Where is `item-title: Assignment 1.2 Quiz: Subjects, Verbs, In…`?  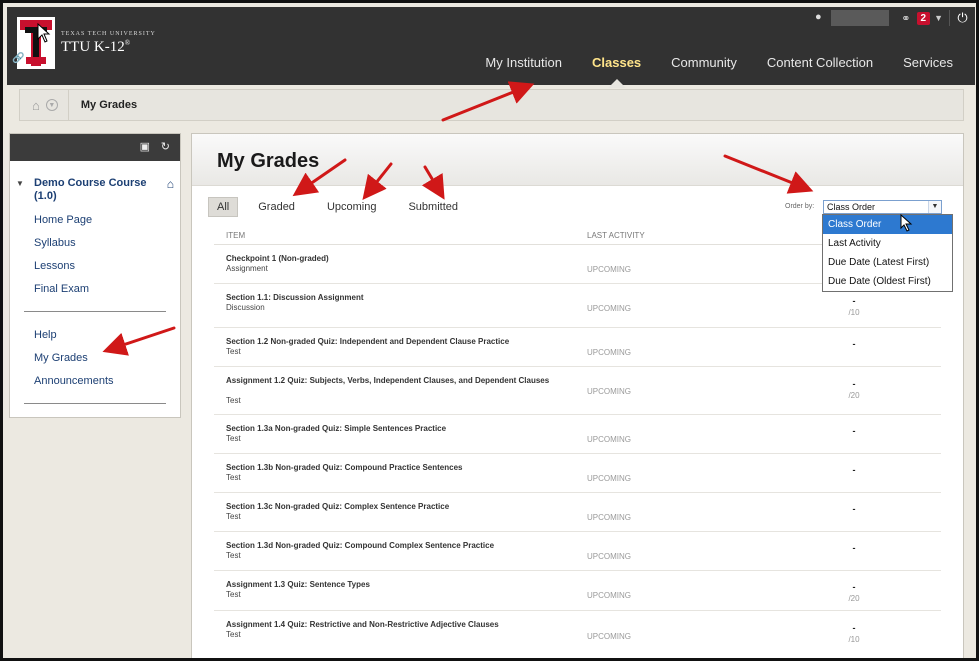
item-title: Assignment 1.2 Quiz: Subjects, Verbs, In… is located at coordinates (396, 380).